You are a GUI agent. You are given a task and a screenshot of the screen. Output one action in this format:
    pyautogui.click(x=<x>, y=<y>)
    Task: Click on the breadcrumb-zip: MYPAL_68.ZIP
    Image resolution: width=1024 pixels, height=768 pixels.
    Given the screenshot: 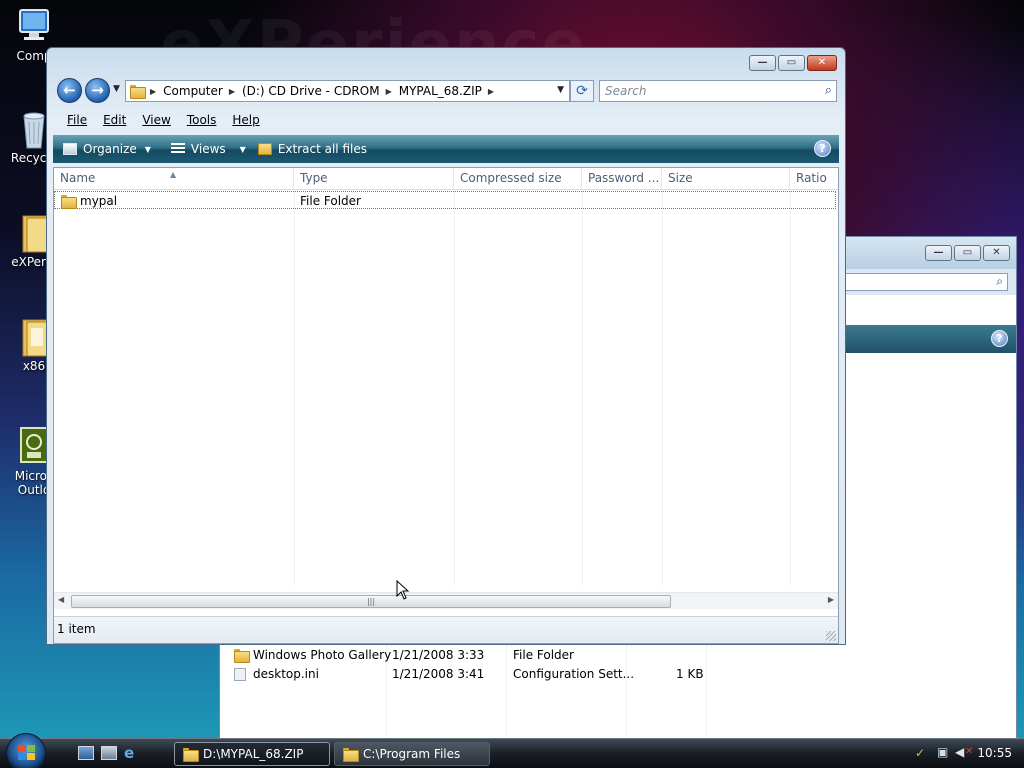 What is the action you would take?
    pyautogui.click(x=440, y=91)
    